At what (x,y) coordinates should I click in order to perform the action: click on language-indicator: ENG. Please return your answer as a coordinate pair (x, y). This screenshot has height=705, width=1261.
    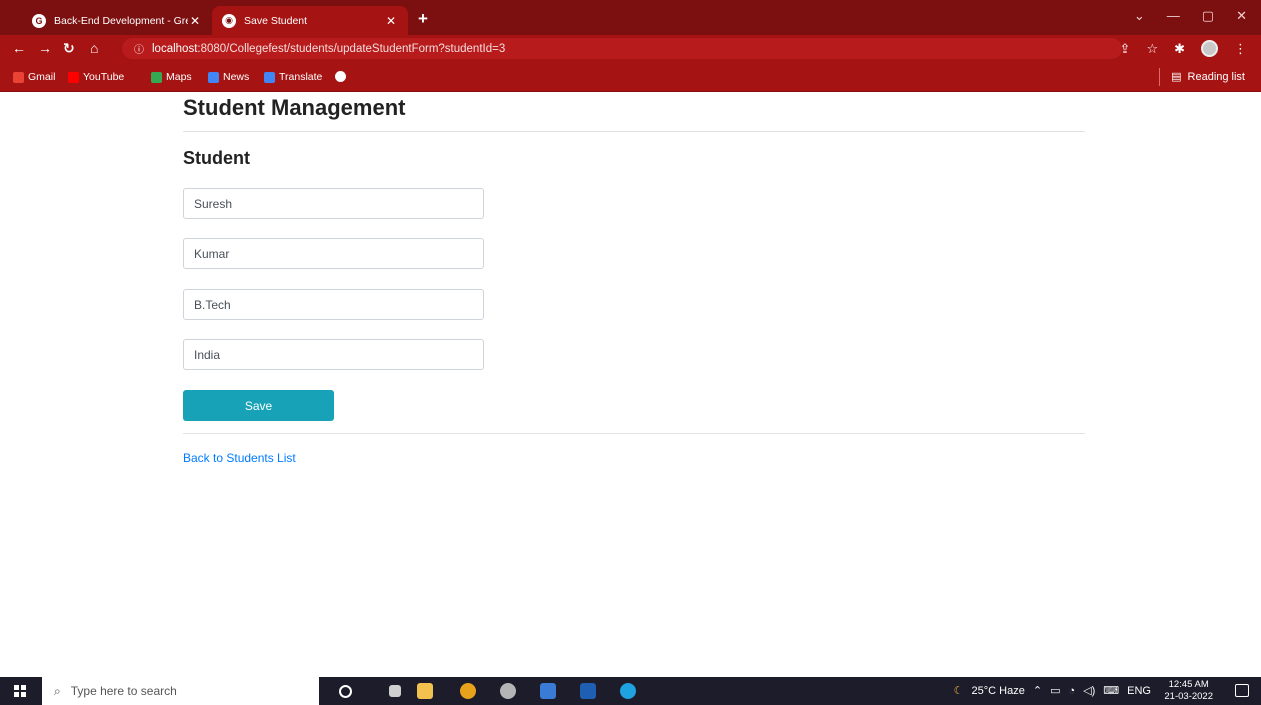
    Looking at the image, I should click on (1139, 691).